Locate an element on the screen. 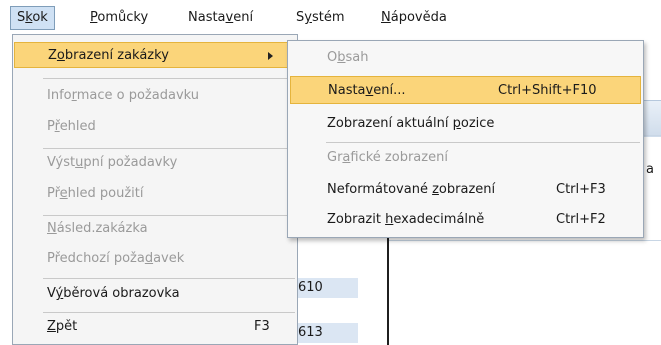 This screenshot has width=661, height=345. submenu-separator is located at coordinates (483, 142).